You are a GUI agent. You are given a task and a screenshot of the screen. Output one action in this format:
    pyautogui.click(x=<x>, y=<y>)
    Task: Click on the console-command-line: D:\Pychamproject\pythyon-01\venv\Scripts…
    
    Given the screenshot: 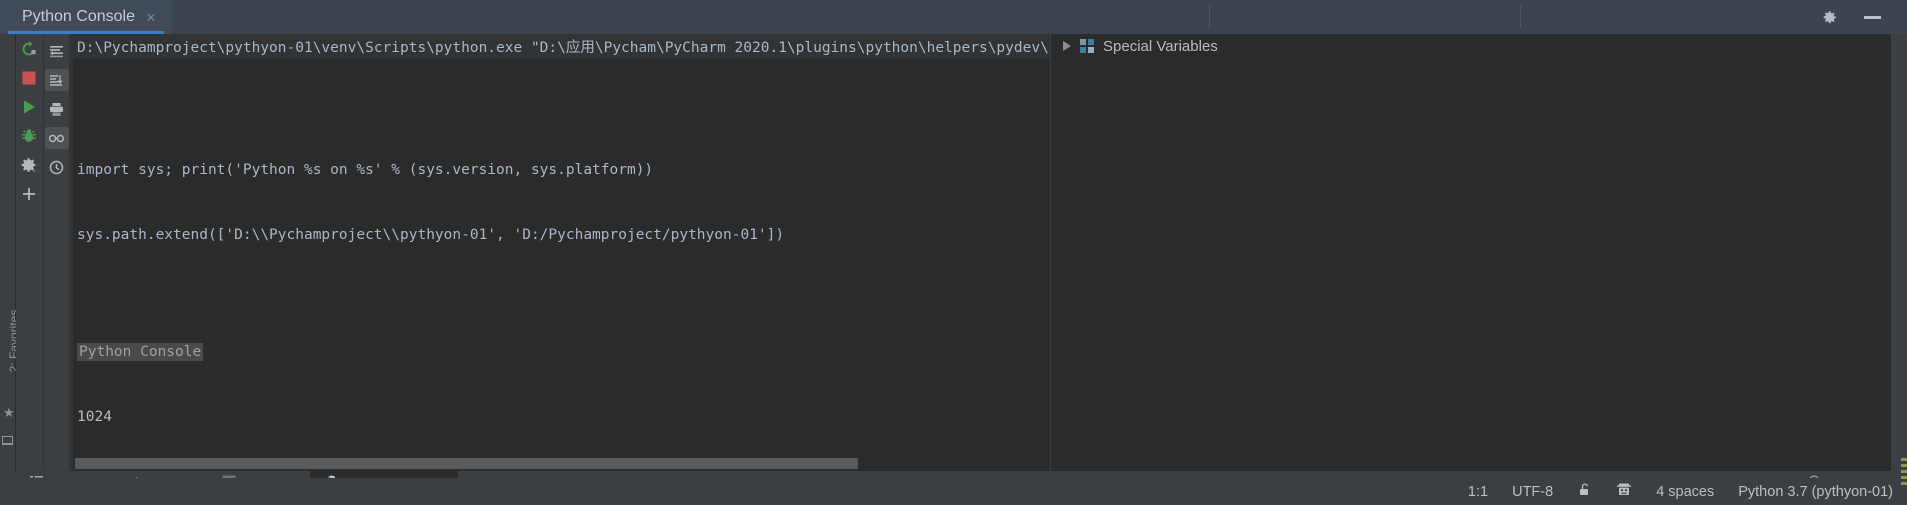 What is the action you would take?
    pyautogui.click(x=561, y=46)
    